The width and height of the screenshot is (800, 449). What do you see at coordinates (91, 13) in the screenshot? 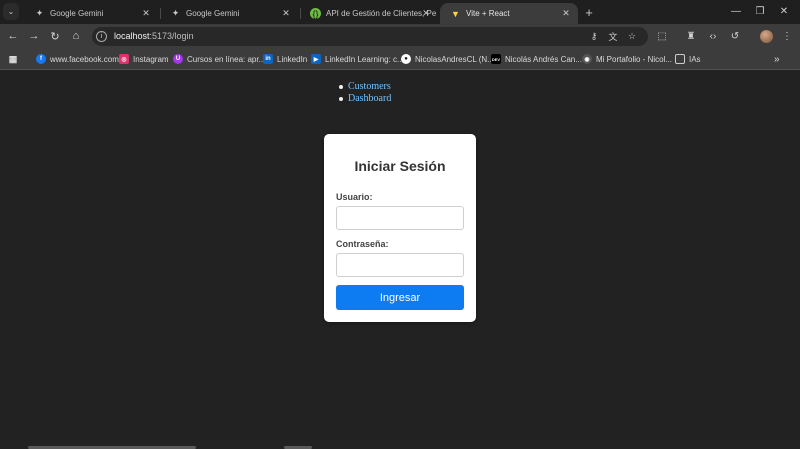
I see `tab-google-gemini-1: ✦ Google Gemini ✕` at bounding box center [91, 13].